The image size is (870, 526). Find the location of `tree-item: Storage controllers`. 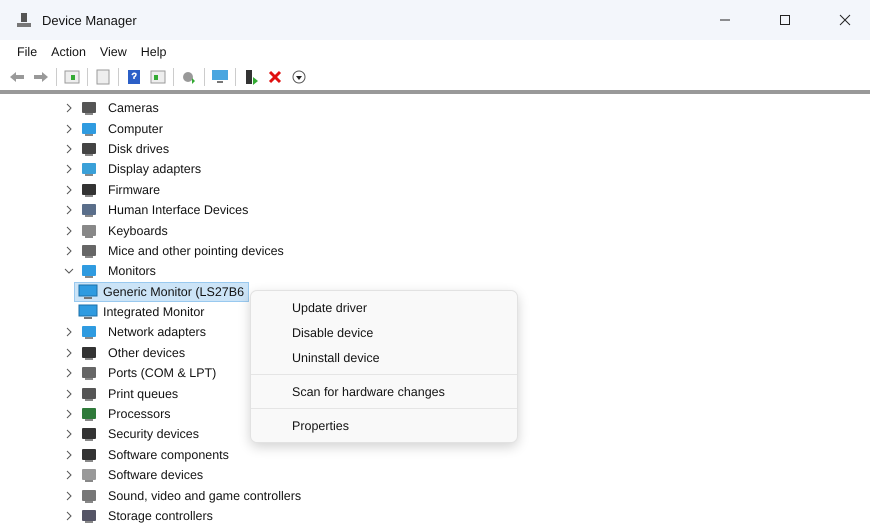

tree-item: Storage controllers is located at coordinates (160, 516).